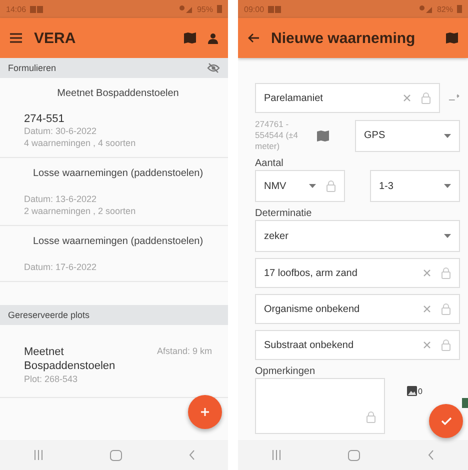 Image resolution: width=468 pixels, height=470 pixels. I want to click on battery-level: 95%, so click(204, 9).